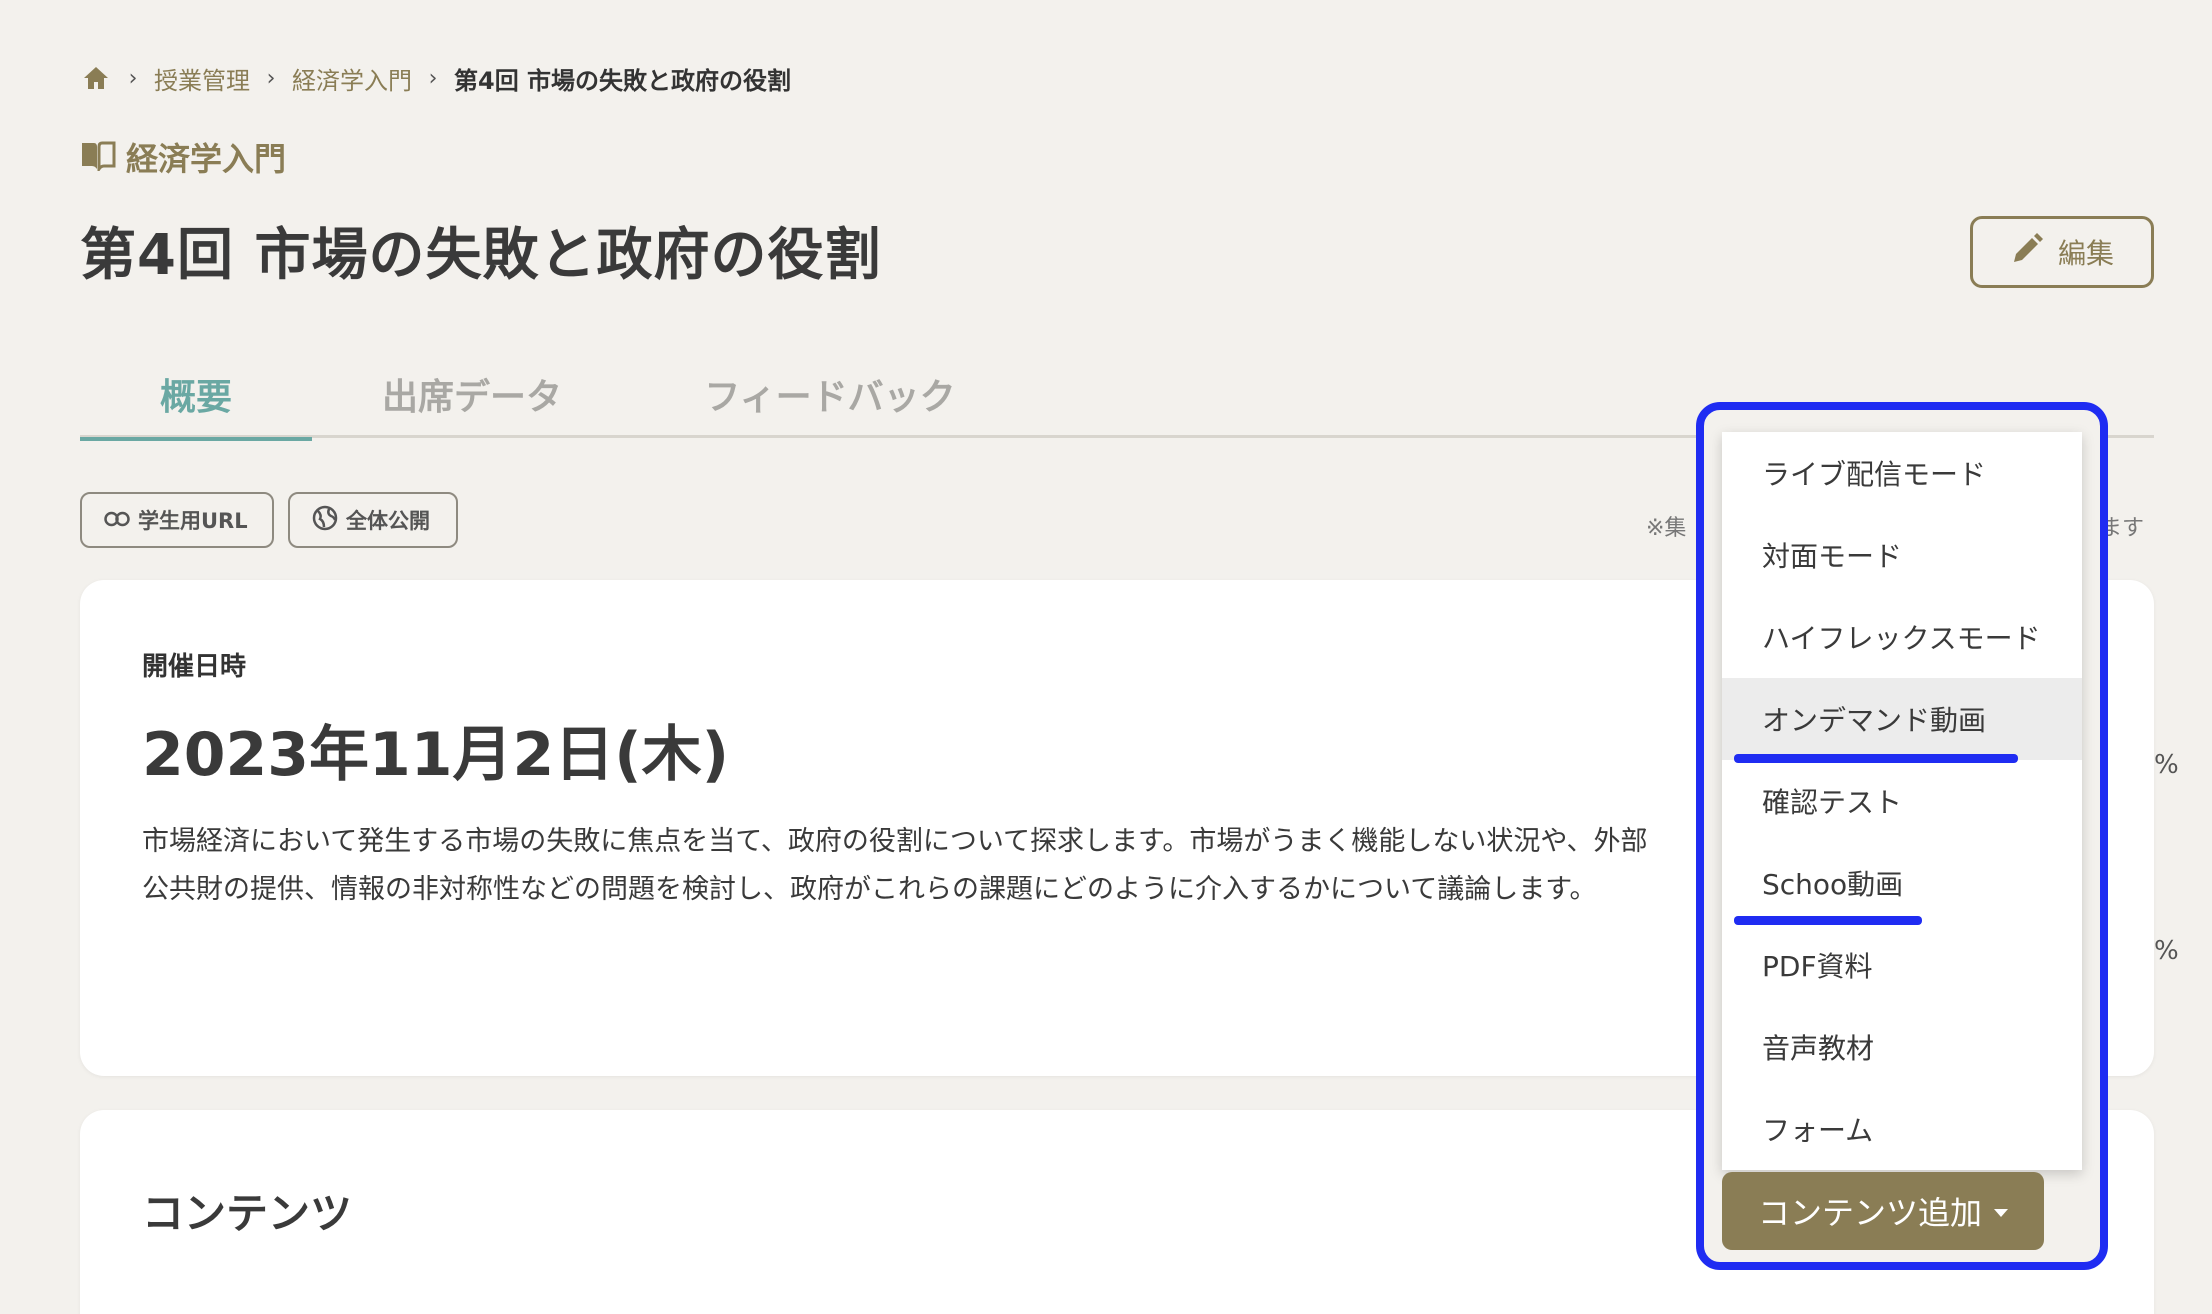  Describe the element at coordinates (1902, 1129) in the screenshot. I see `menu-item-form: フォーム` at that location.